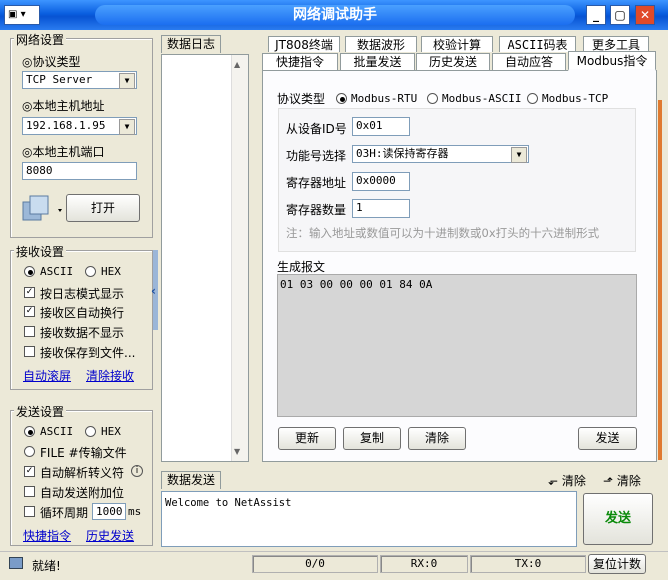  I want to click on send-ascii-radio, so click(29, 431).